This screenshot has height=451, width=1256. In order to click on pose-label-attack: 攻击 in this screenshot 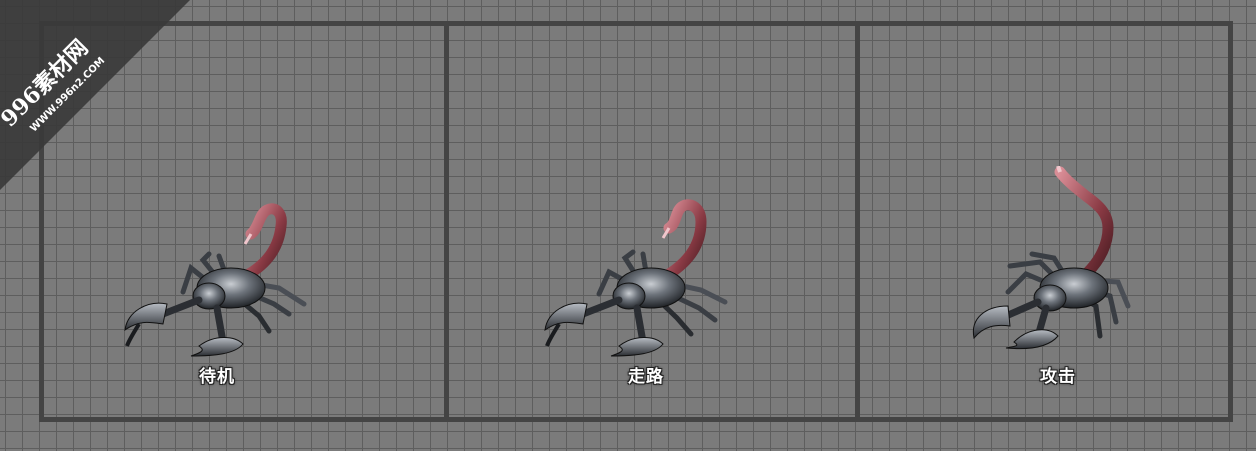, I will do `click(1058, 377)`.